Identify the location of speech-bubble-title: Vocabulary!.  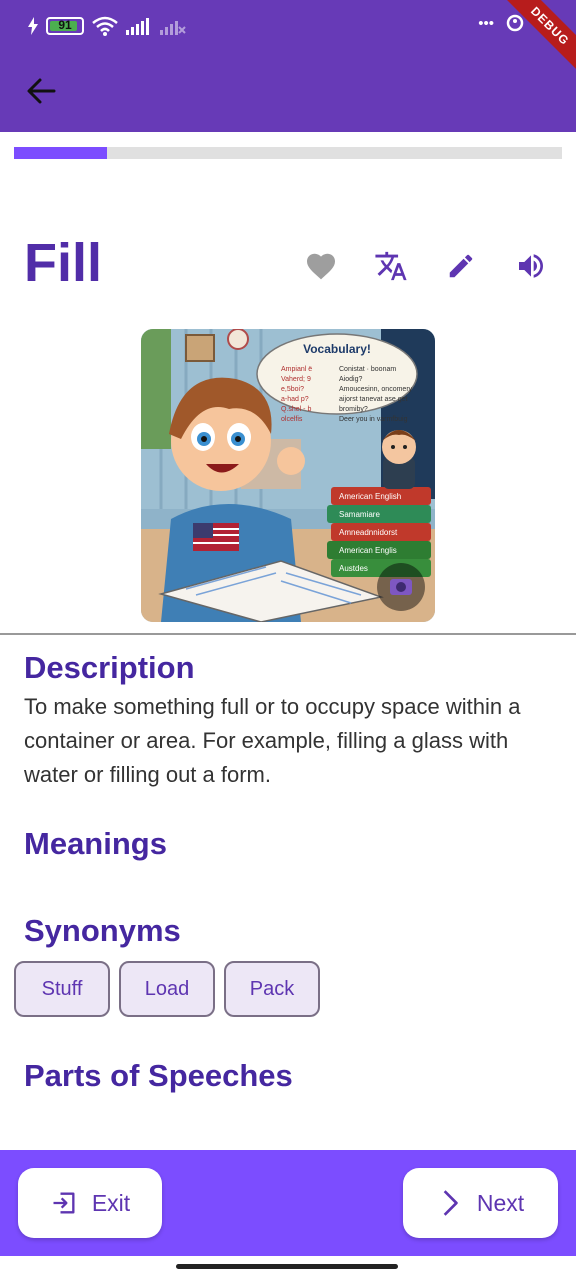
(337, 349).